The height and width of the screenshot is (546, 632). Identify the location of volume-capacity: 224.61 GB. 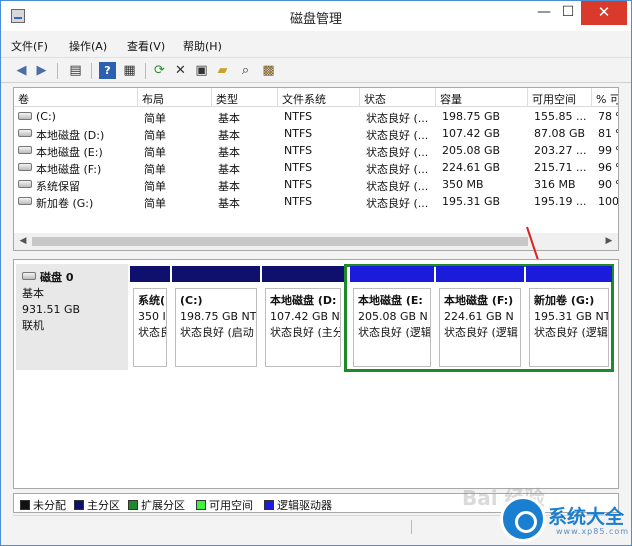
(471, 167).